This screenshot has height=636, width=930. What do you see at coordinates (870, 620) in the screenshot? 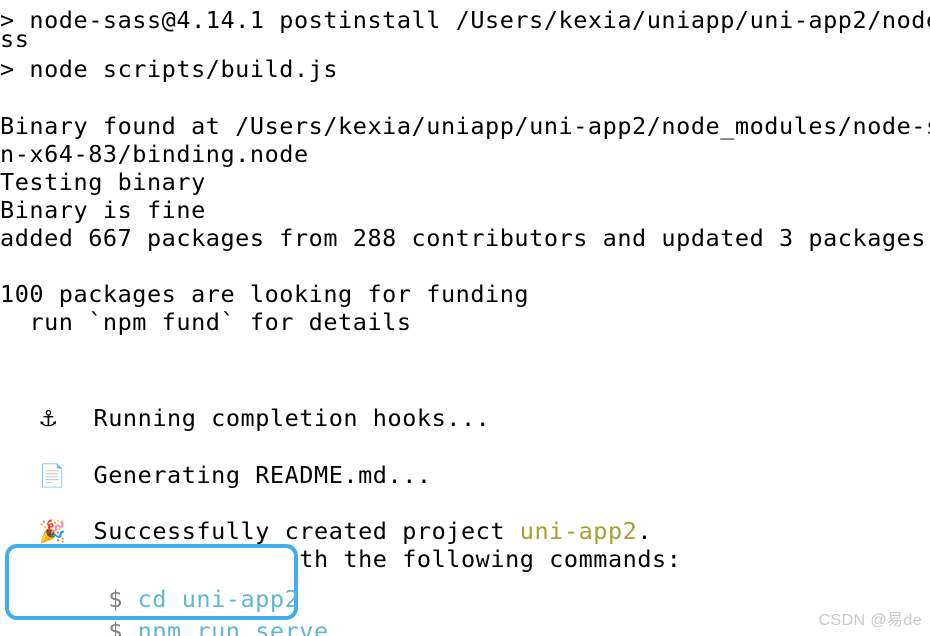
I see `csdn-watermark: CSDN @易de` at bounding box center [870, 620].